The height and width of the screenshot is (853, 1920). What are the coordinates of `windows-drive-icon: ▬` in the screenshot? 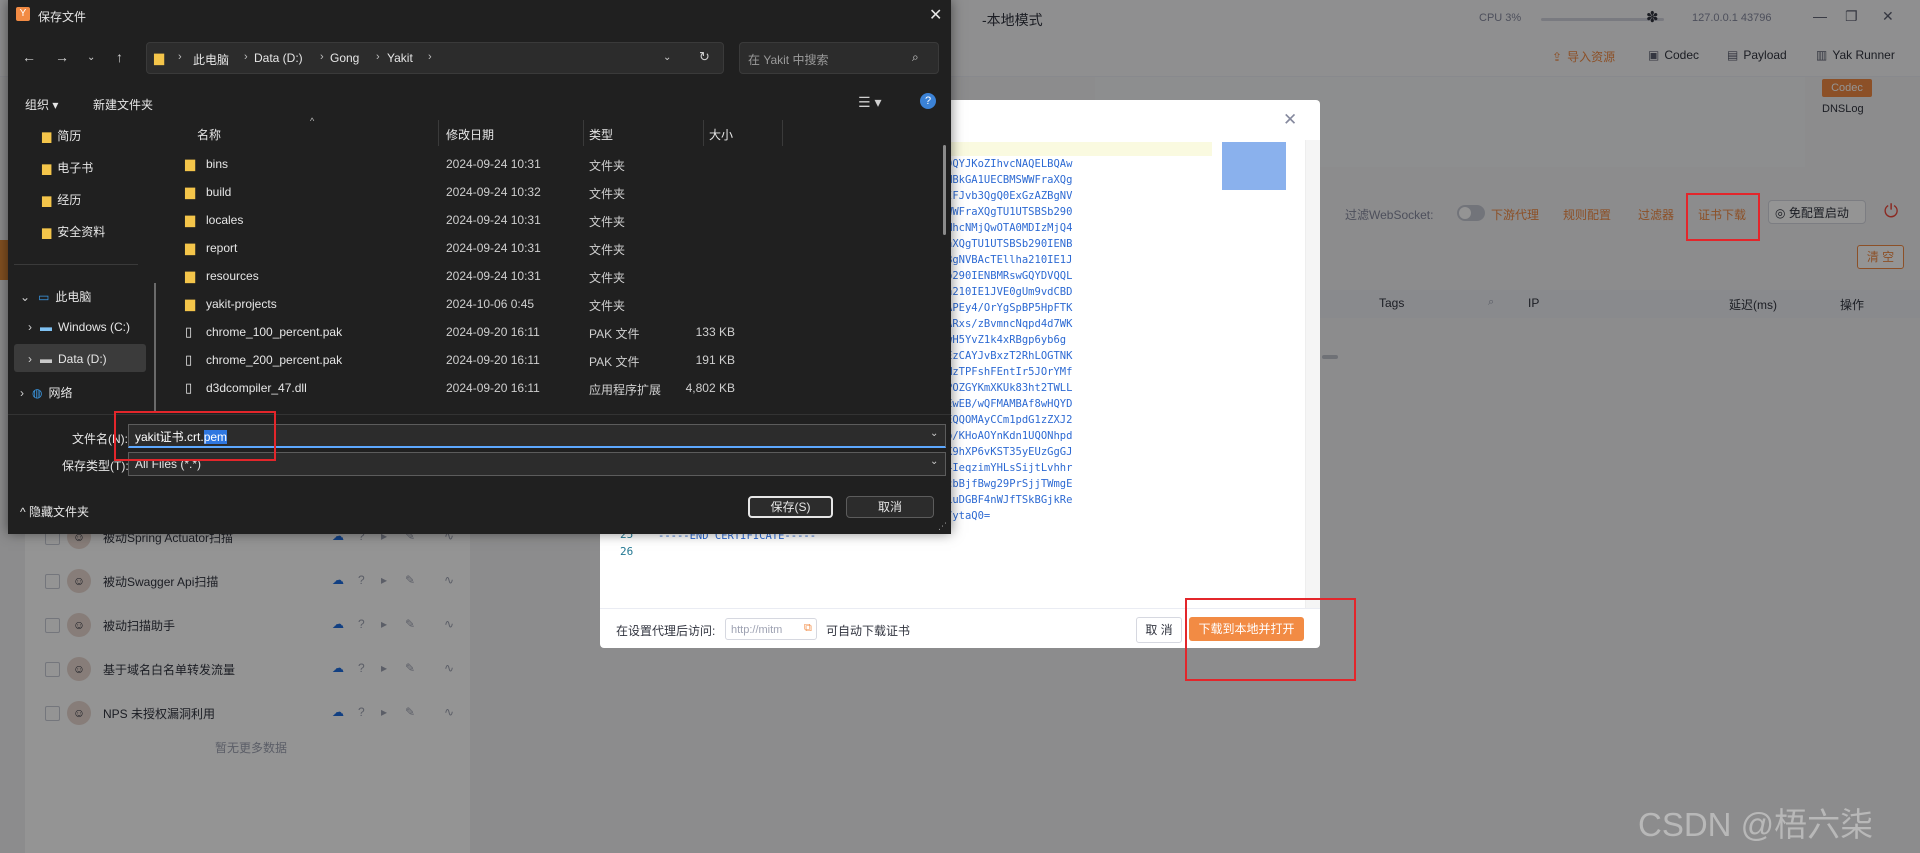 It's located at (46, 327).